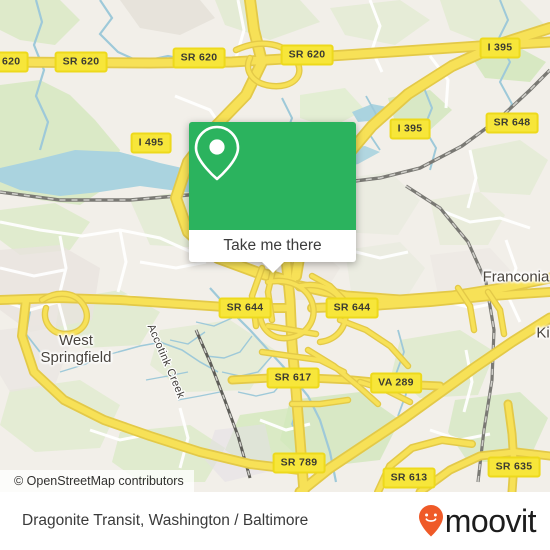 The width and height of the screenshot is (550, 550). Describe the element at coordinates (272, 245) in the screenshot. I see `take-me-there-label: Take me there` at that location.